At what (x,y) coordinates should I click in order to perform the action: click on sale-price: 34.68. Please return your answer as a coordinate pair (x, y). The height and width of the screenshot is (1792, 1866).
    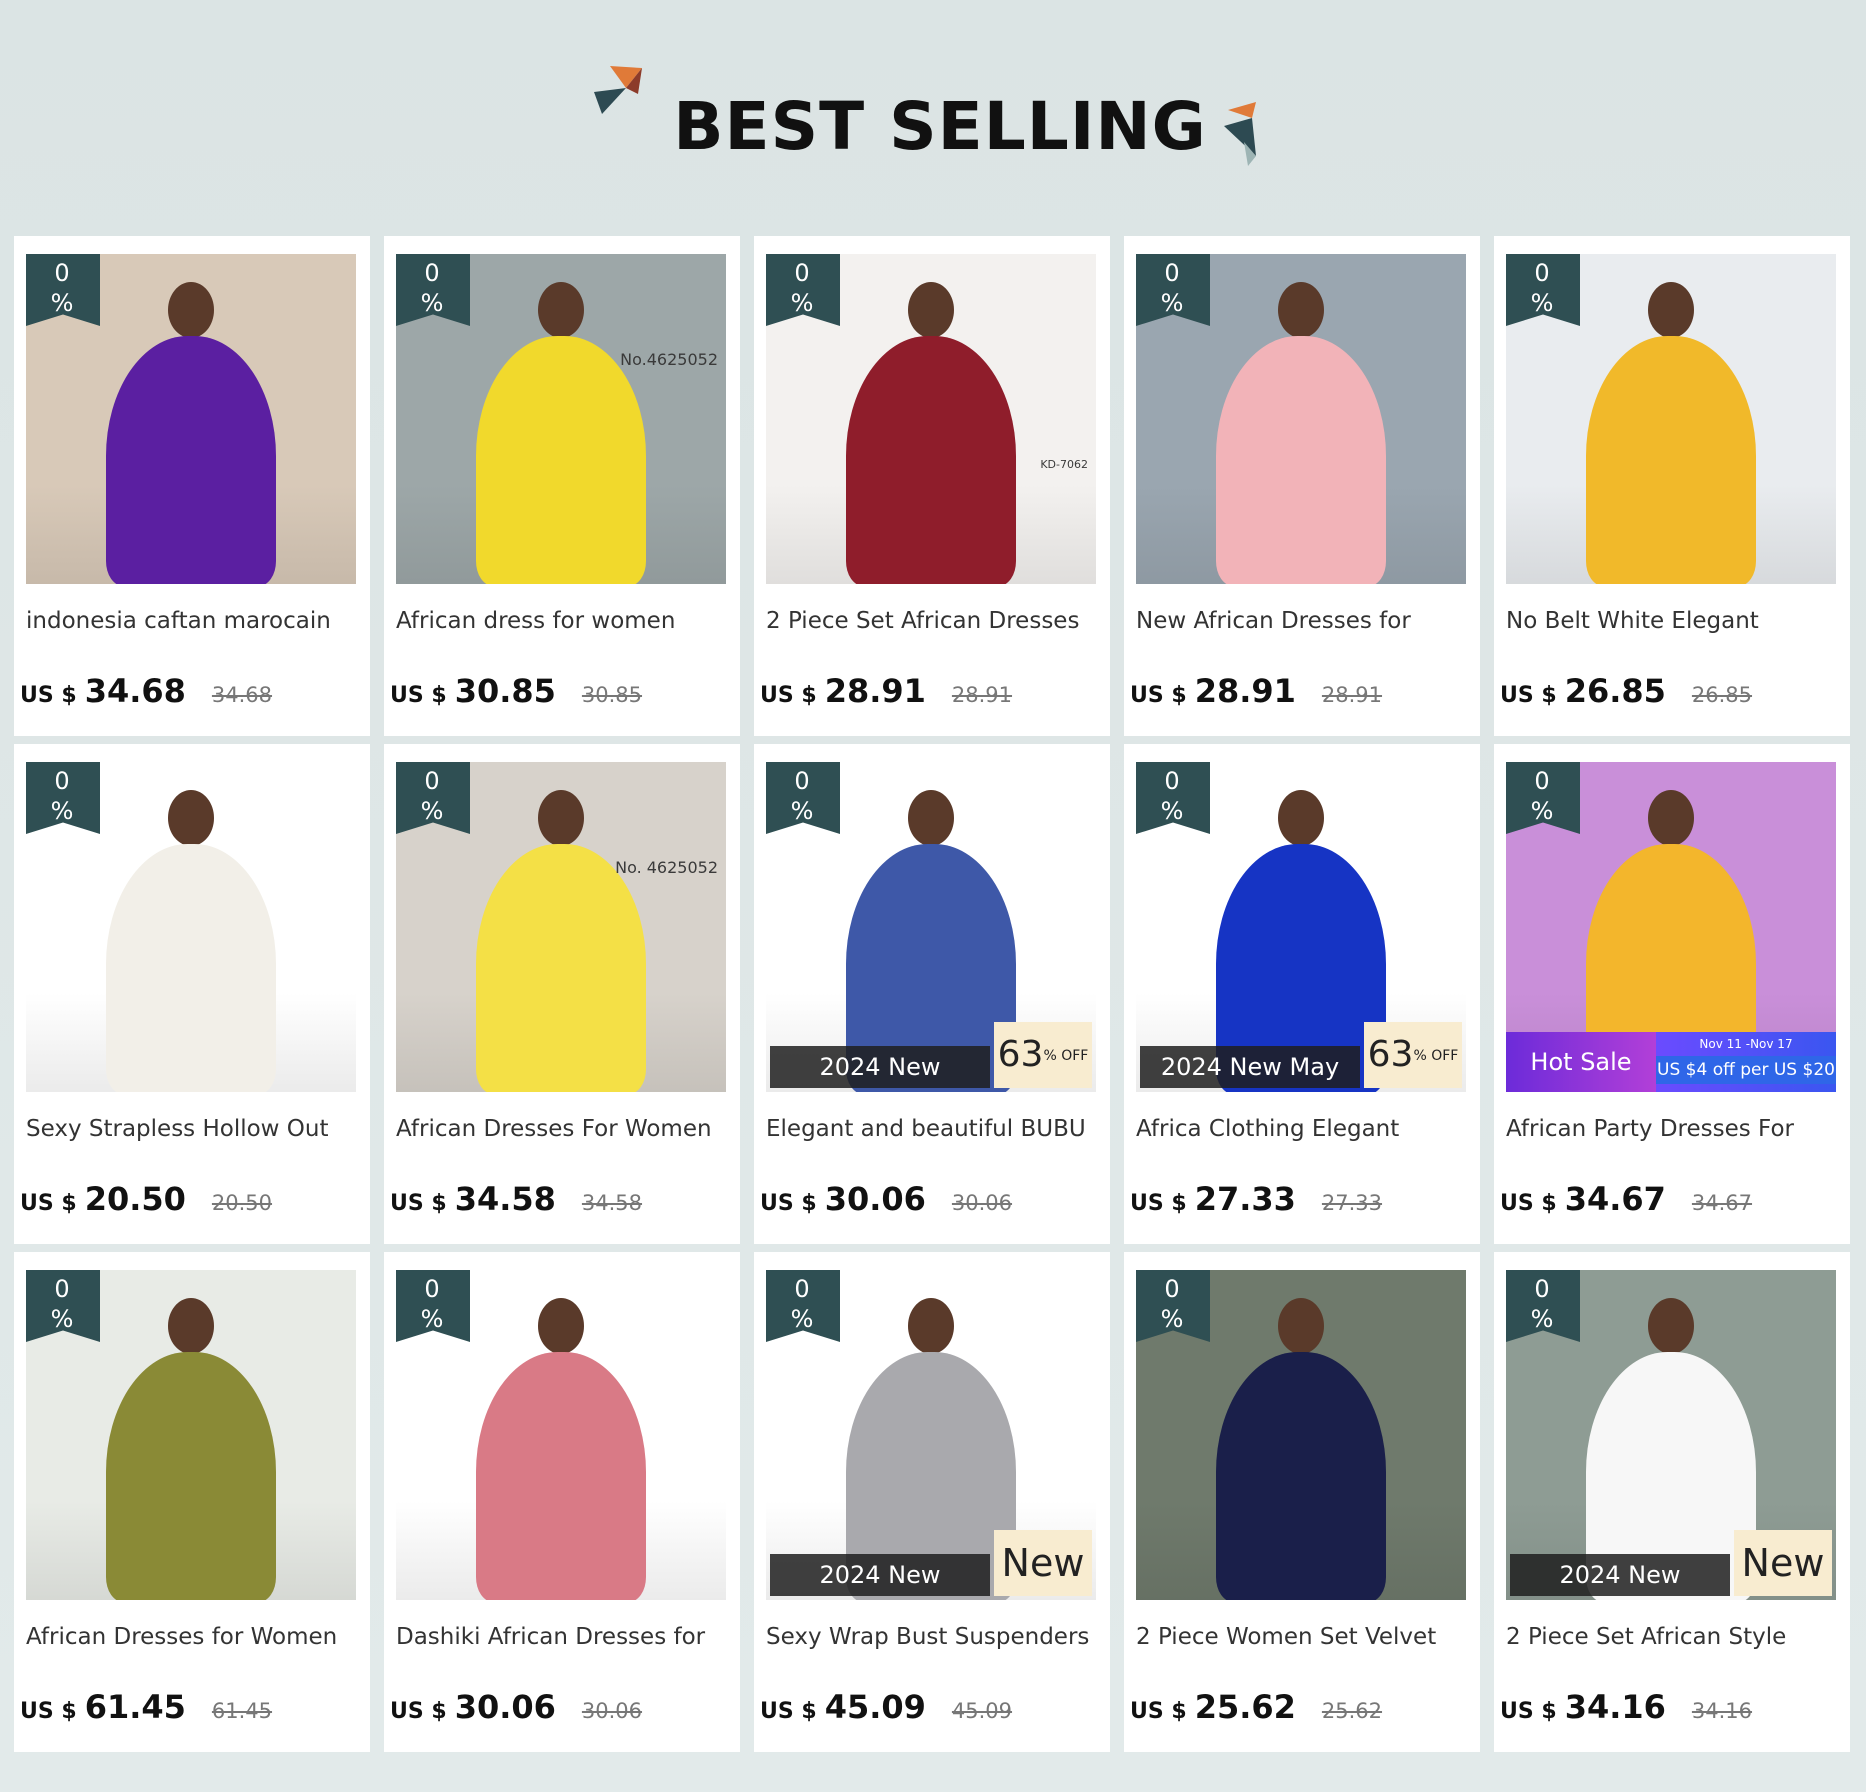
    Looking at the image, I should click on (135, 691).